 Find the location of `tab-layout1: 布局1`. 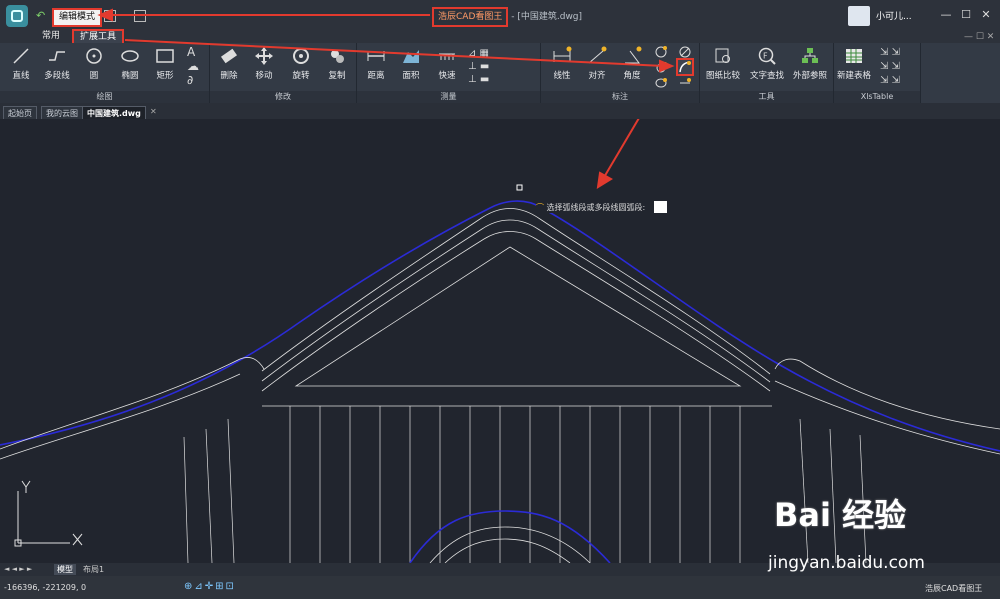

tab-layout1: 布局1 is located at coordinates (93, 569).